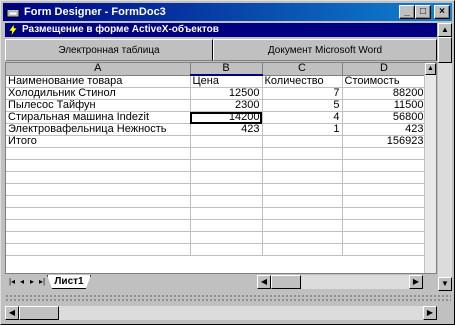 Image resolution: width=455 pixels, height=325 pixels. I want to click on tab-spreadsheet: Электронная таблица, so click(109, 50).